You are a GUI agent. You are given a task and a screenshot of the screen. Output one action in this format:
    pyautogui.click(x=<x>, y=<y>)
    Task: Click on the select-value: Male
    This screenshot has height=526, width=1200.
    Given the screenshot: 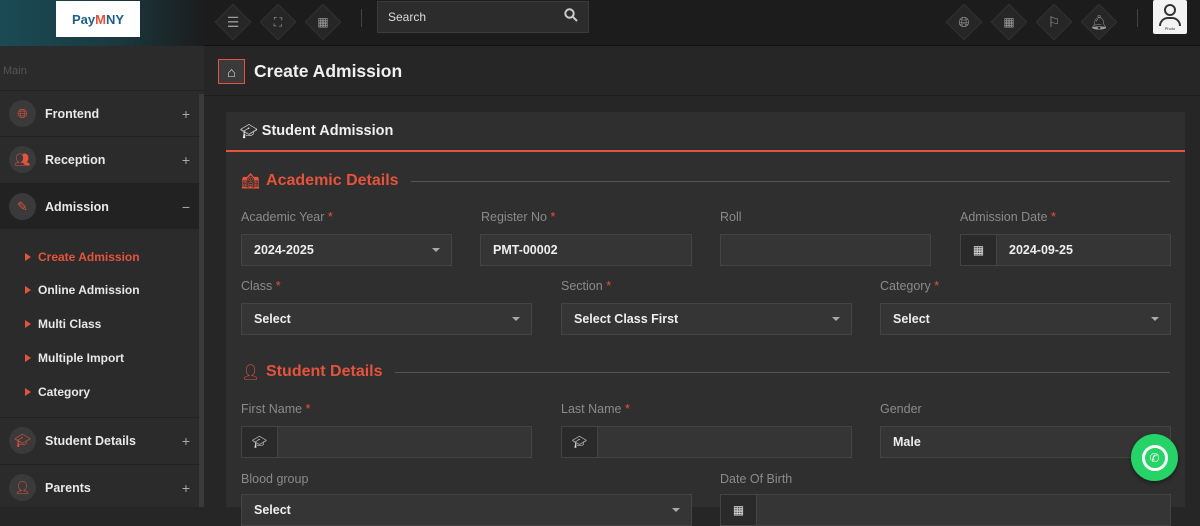 What is the action you would take?
    pyautogui.click(x=907, y=442)
    